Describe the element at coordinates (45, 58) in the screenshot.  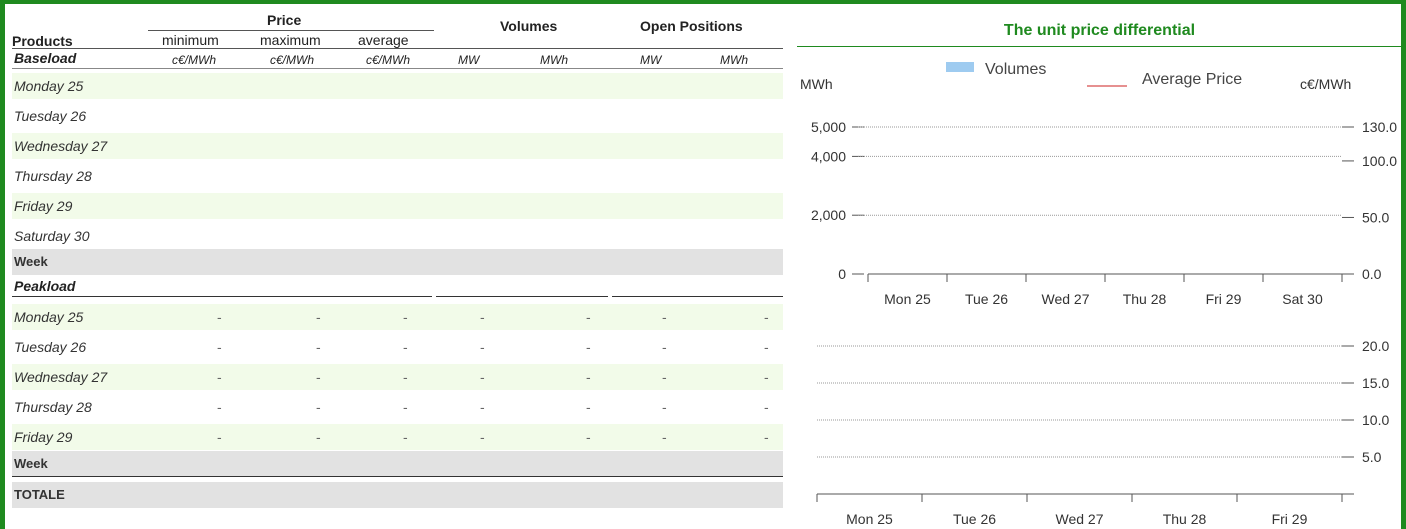
I see `baseload-label: Baseload` at that location.